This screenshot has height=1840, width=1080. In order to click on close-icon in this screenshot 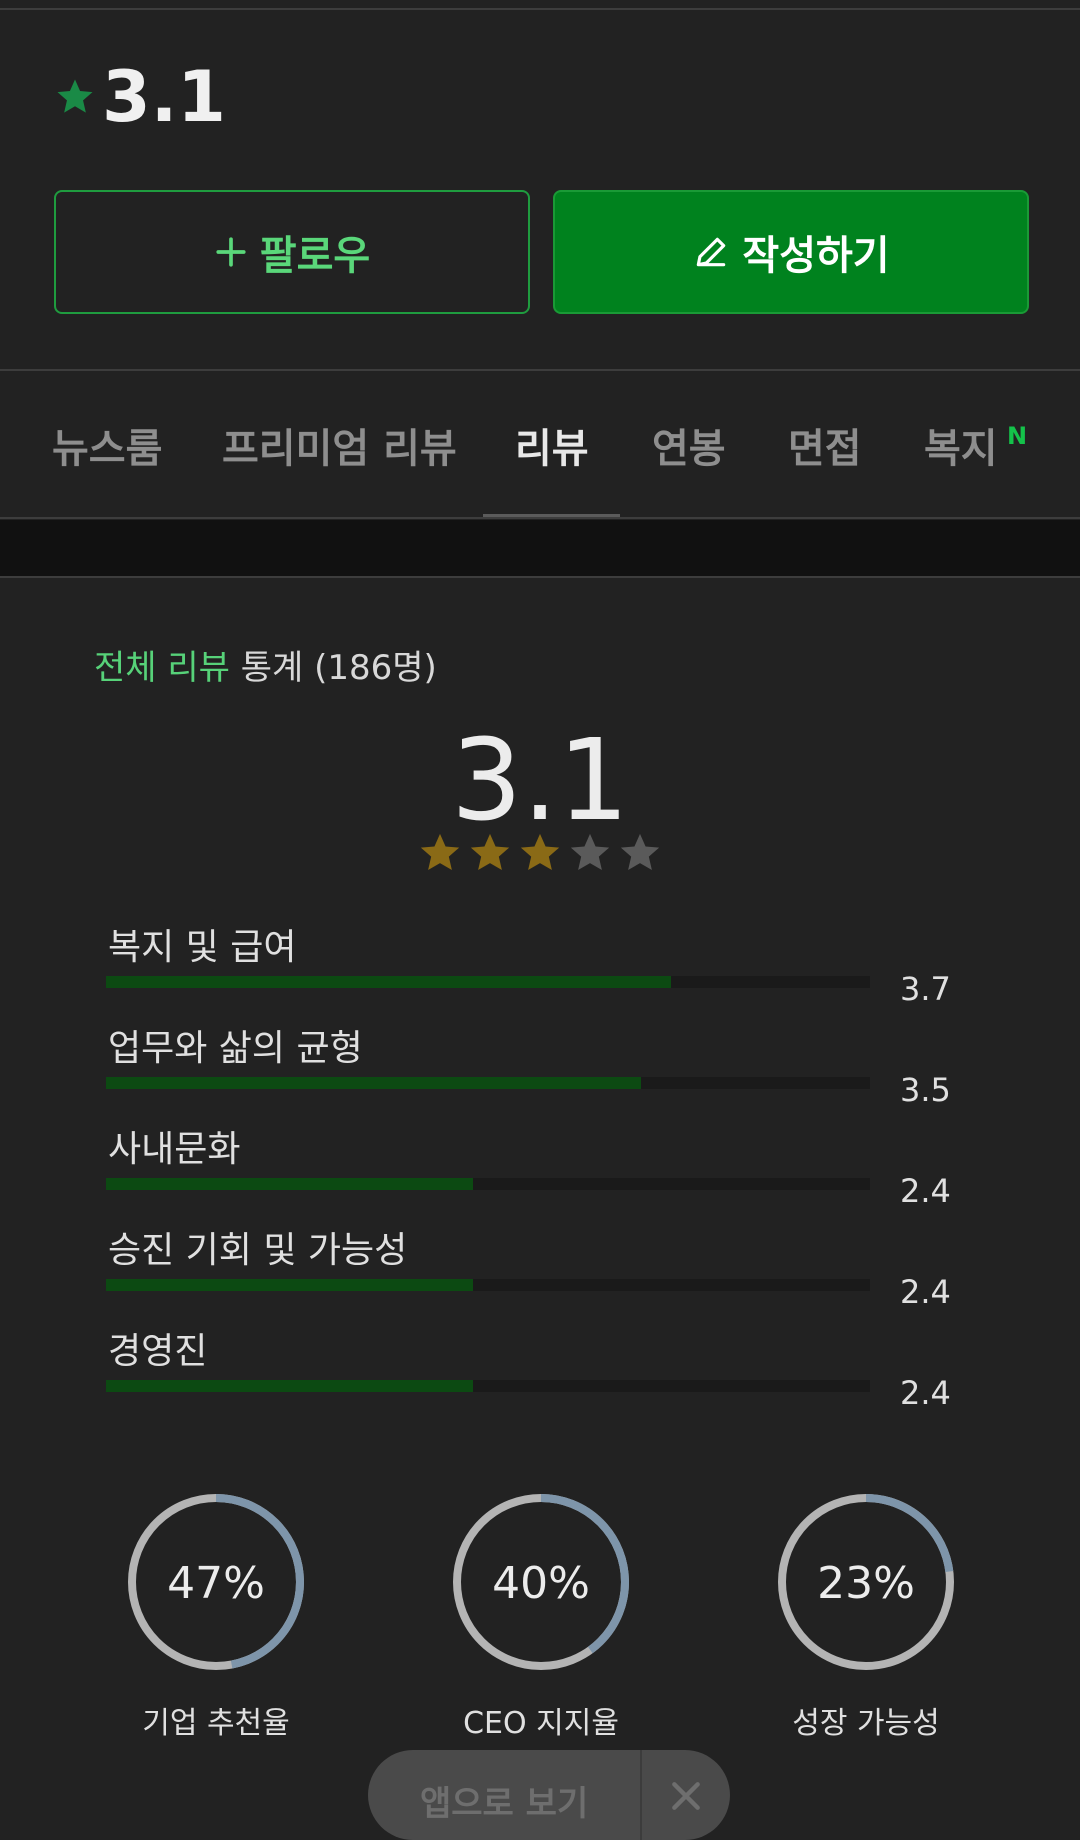, I will do `click(686, 1796)`.